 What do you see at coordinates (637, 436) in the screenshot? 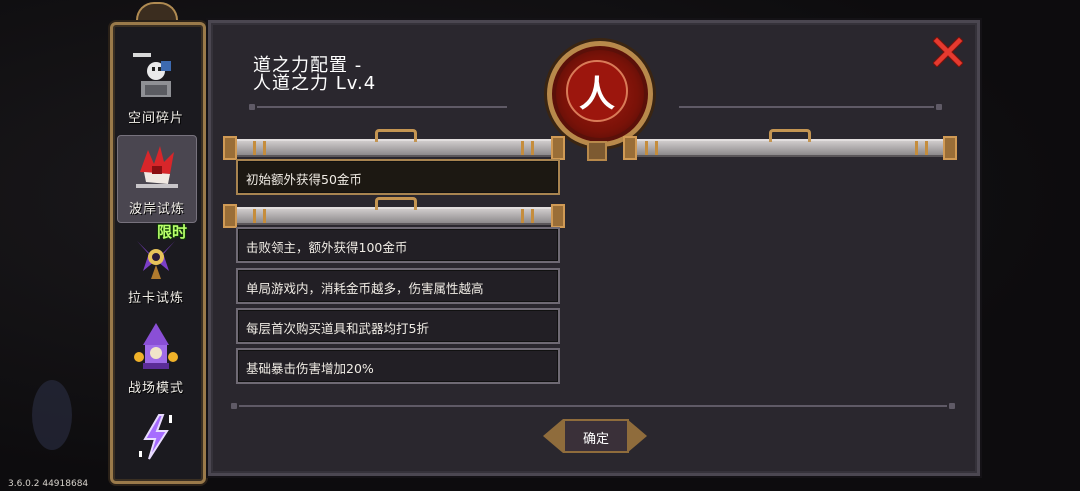
I see `confirm-right-arrow-icon` at bounding box center [637, 436].